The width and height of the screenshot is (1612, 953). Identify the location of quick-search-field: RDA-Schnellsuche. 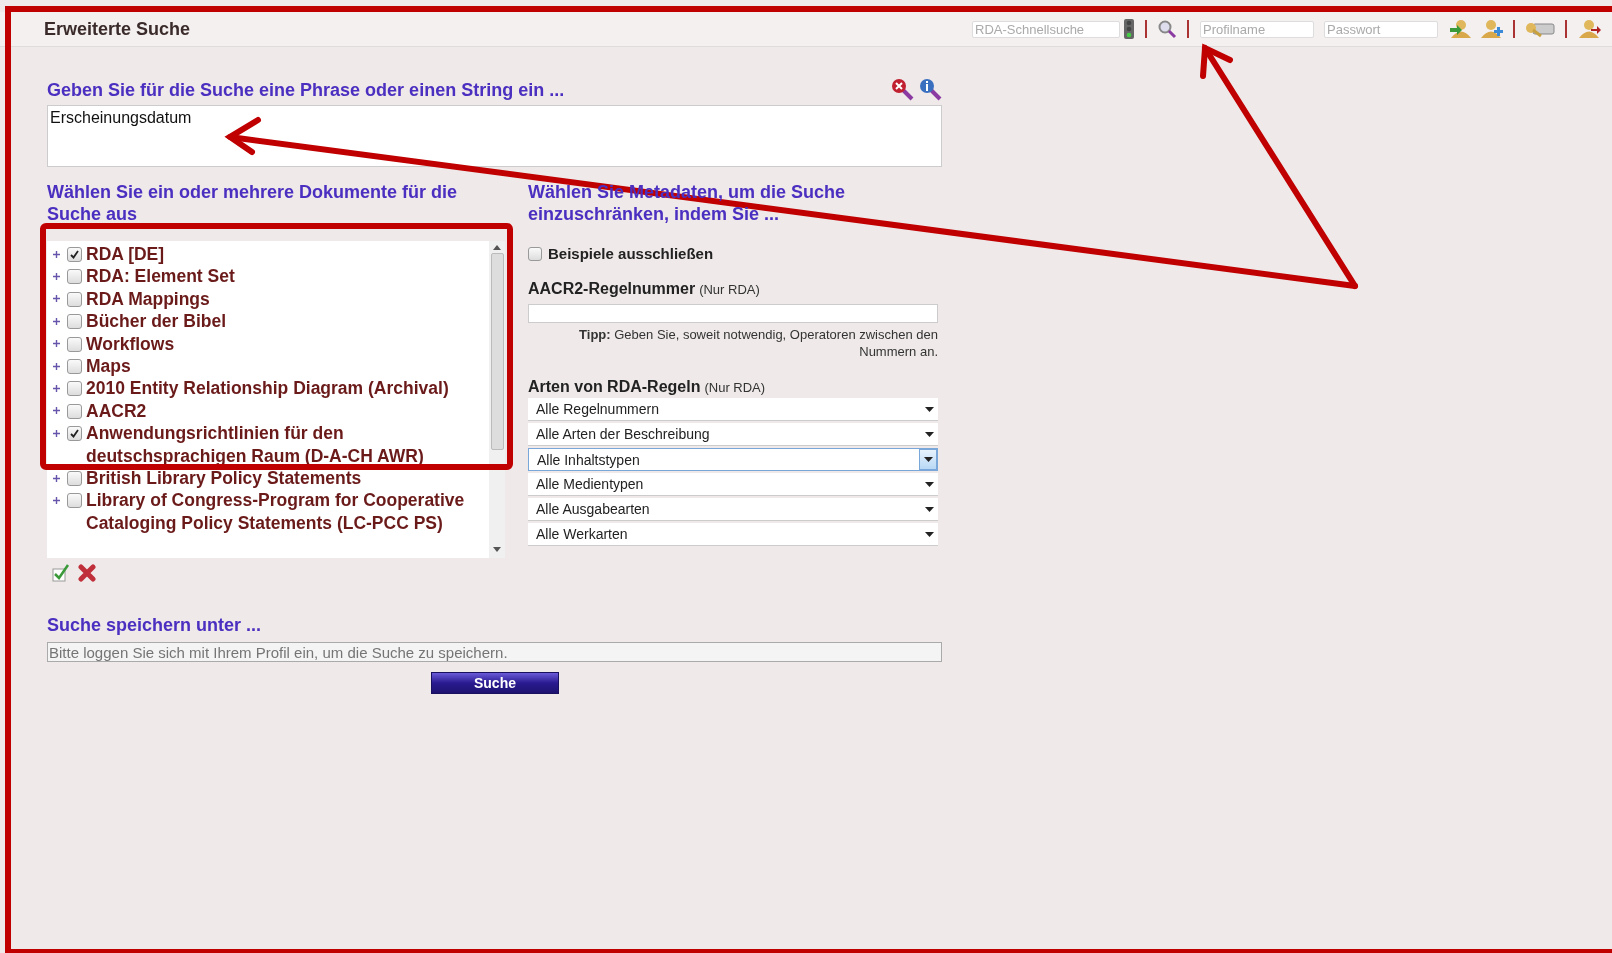
(1046, 29).